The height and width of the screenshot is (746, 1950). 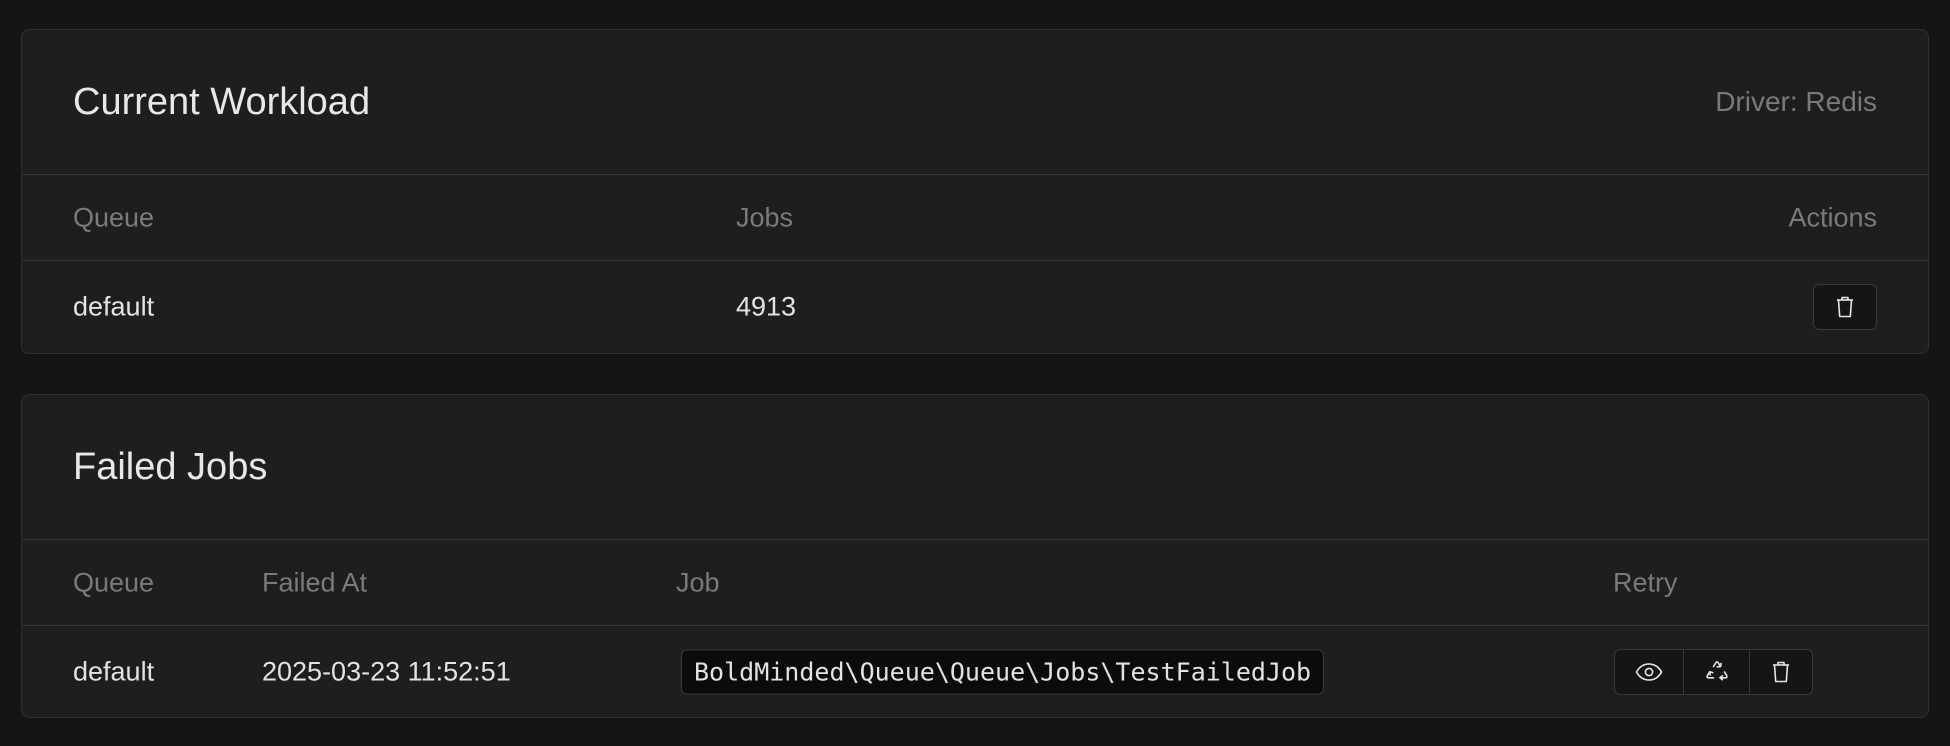 I want to click on job-count: 4913, so click(x=766, y=306).